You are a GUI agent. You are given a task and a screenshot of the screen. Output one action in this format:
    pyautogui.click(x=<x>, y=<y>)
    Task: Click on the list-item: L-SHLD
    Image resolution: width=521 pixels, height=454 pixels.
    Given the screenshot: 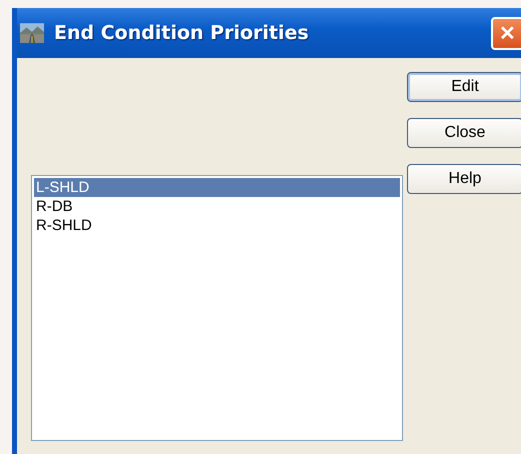 What is the action you would take?
    pyautogui.click(x=217, y=187)
    